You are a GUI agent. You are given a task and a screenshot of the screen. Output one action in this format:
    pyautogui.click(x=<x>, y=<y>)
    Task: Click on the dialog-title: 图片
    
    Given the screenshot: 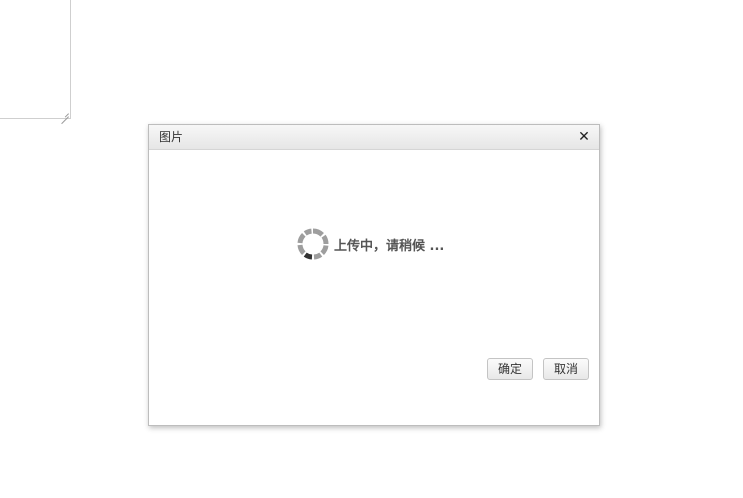 What is the action you would take?
    pyautogui.click(x=171, y=137)
    